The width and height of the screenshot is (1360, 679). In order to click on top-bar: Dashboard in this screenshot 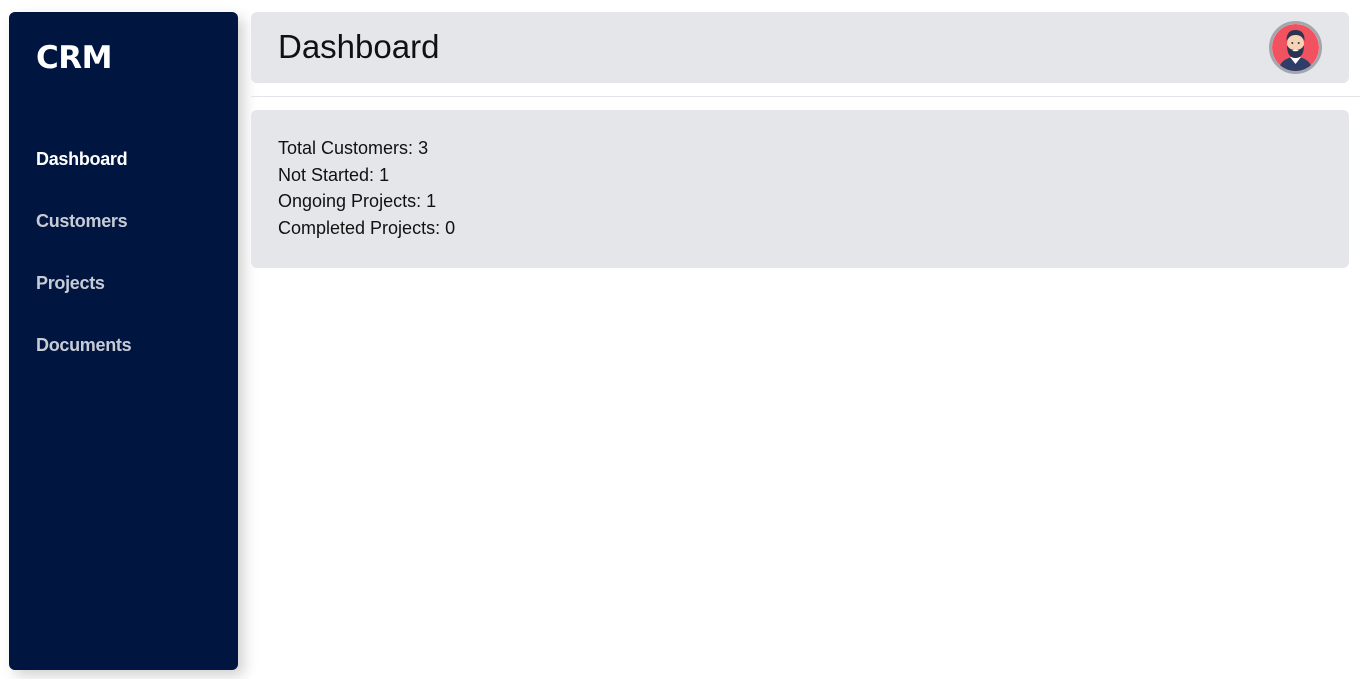, I will do `click(800, 47)`.